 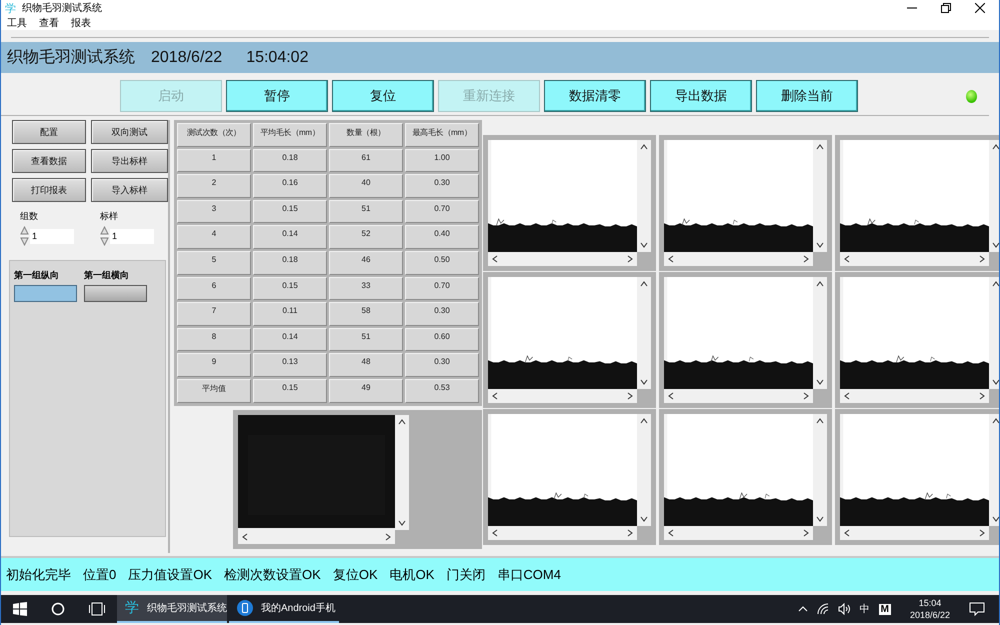 I want to click on table-cell: 0.16, so click(x=290, y=186).